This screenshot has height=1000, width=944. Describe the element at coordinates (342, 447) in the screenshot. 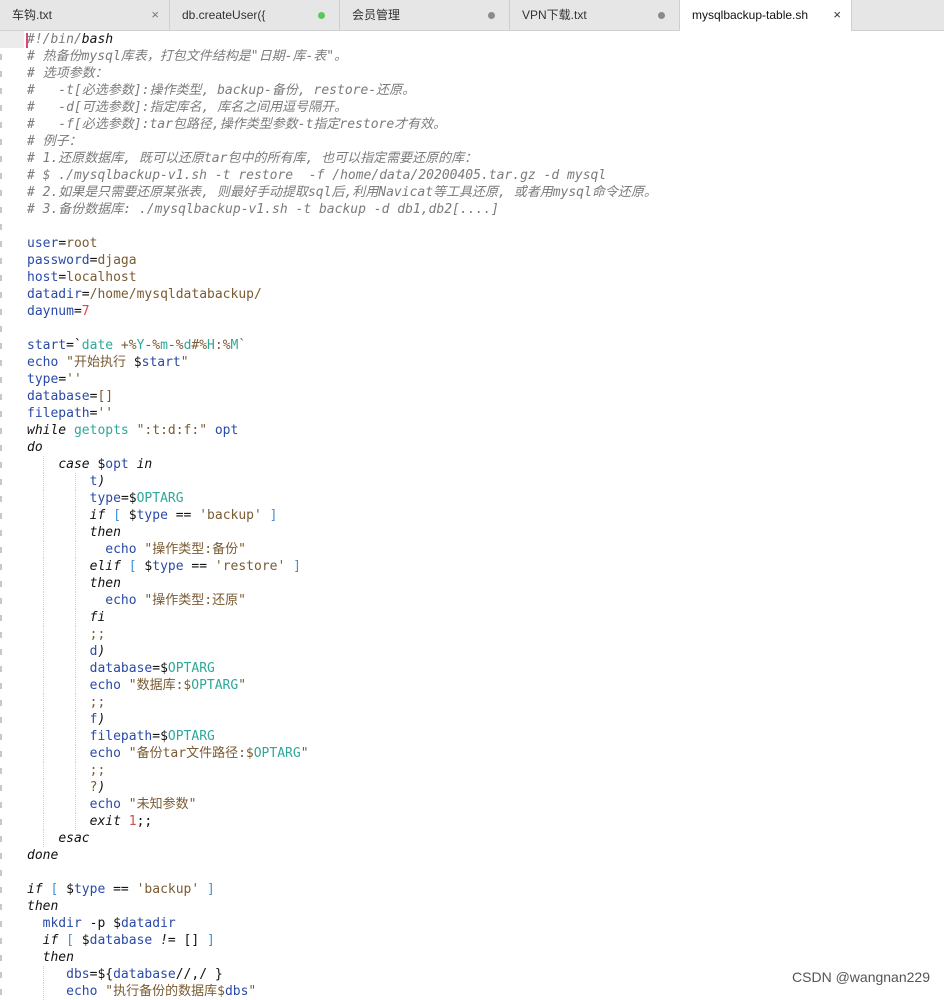

I see `code-line: do` at that location.